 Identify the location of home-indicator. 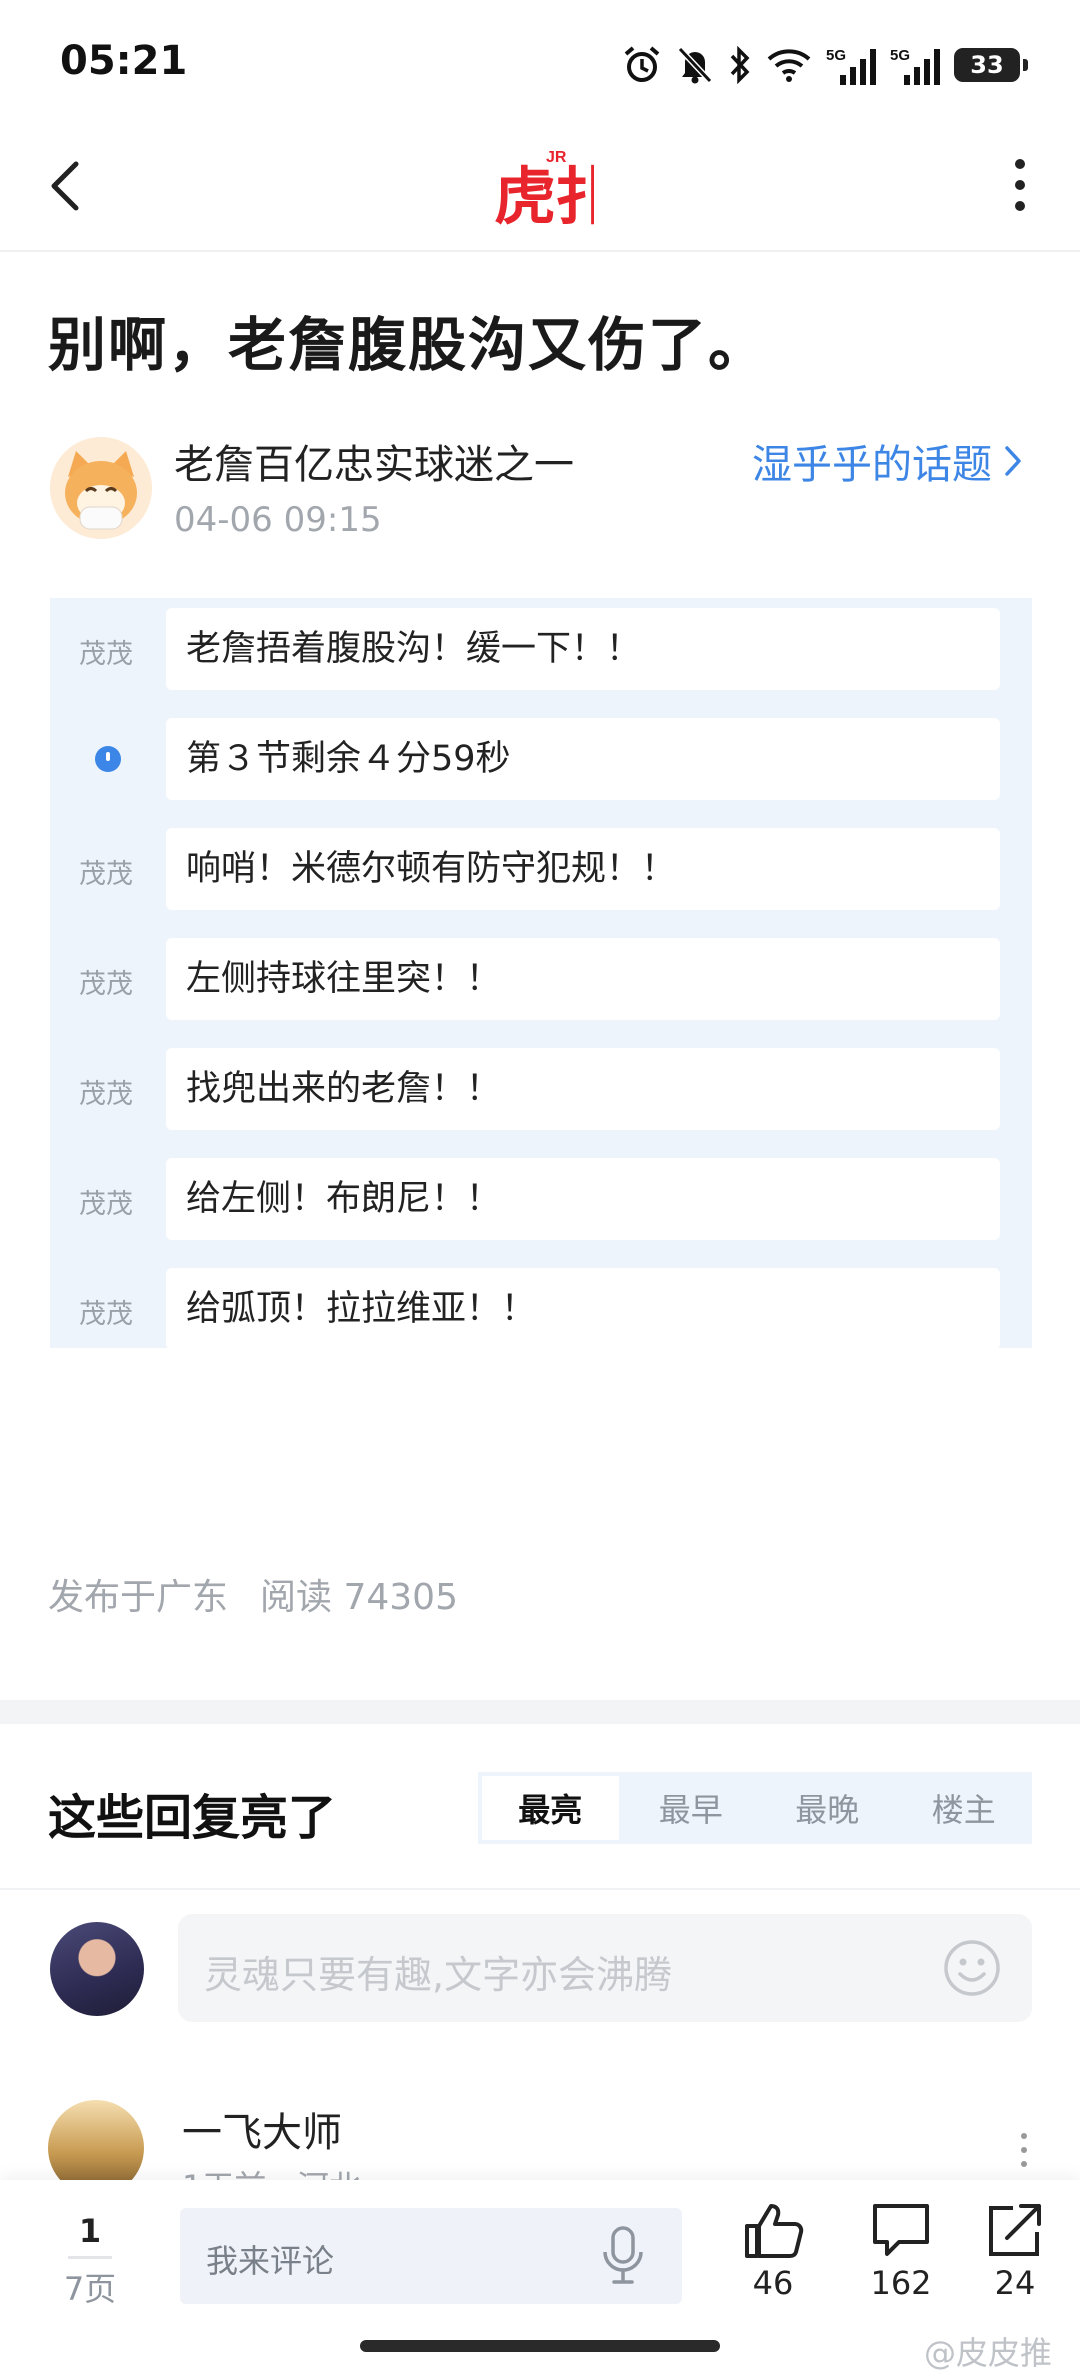
(540, 2346).